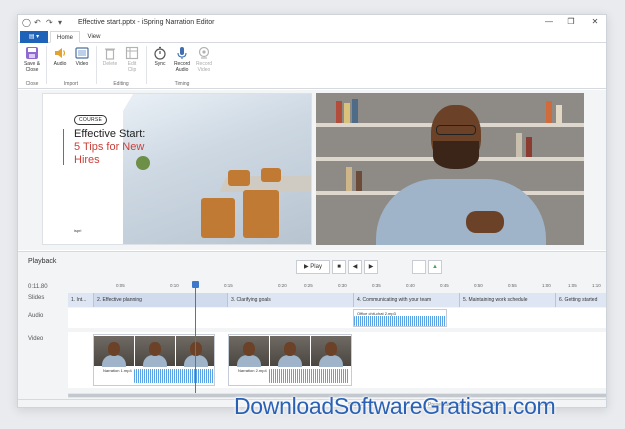  I want to click on row-label-video: Video, so click(36, 339).